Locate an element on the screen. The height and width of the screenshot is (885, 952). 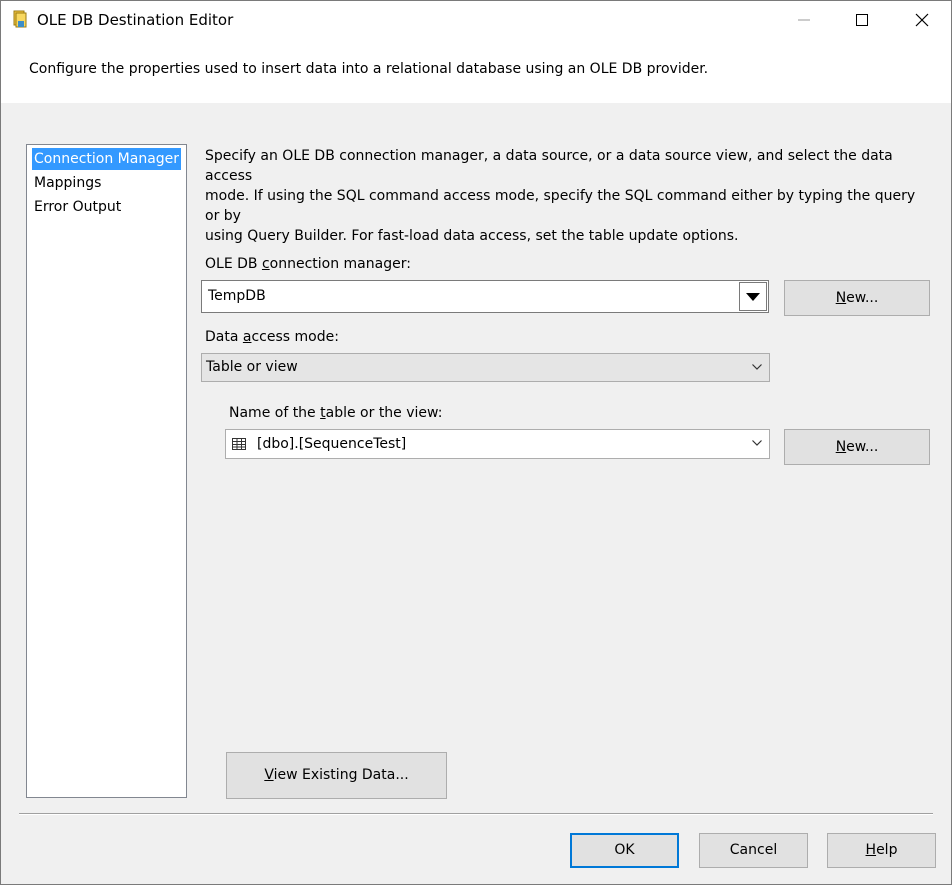
page-navigation-list: Connection Manager Mappings Error Output is located at coordinates (106, 471).